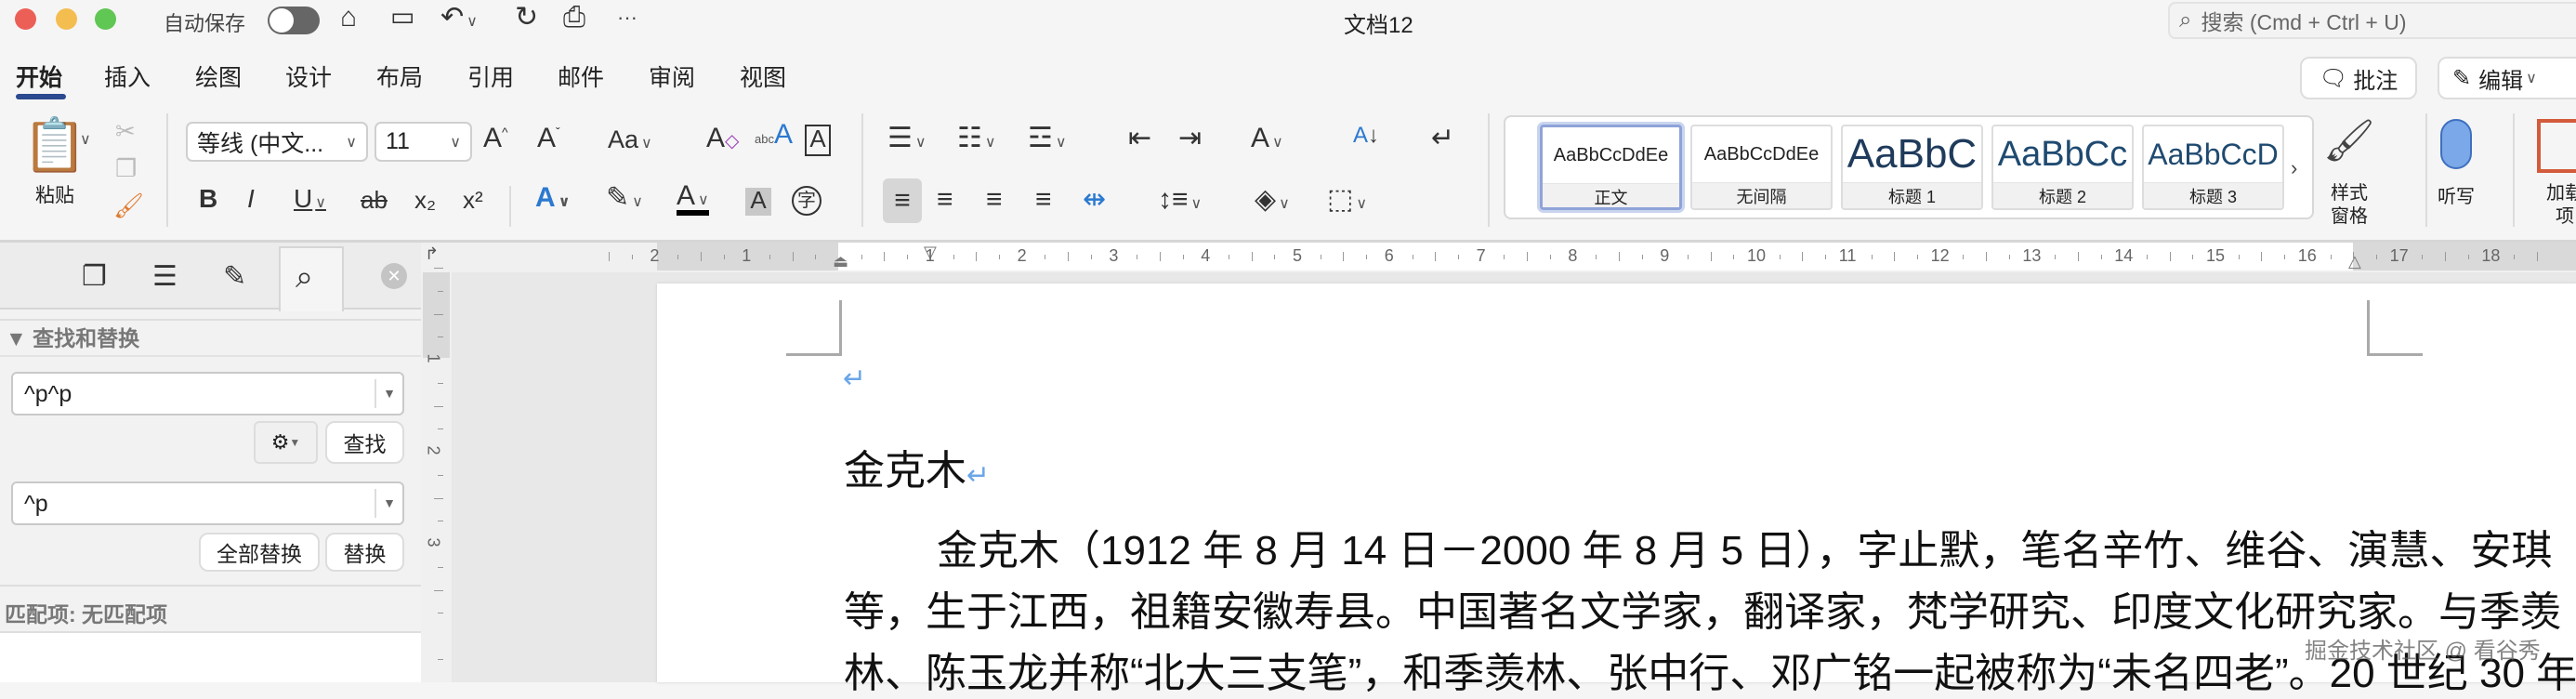 The width and height of the screenshot is (2576, 699). Describe the element at coordinates (581, 76) in the screenshot. I see `tab-6: 邮件` at that location.